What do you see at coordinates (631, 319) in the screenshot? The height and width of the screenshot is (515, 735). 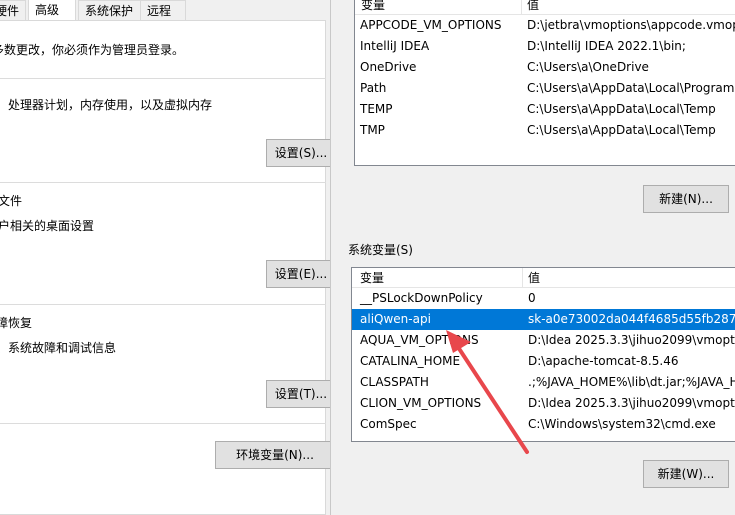 I see `variable-value: sk-a0e73002da044f4685d55fb287a5` at bounding box center [631, 319].